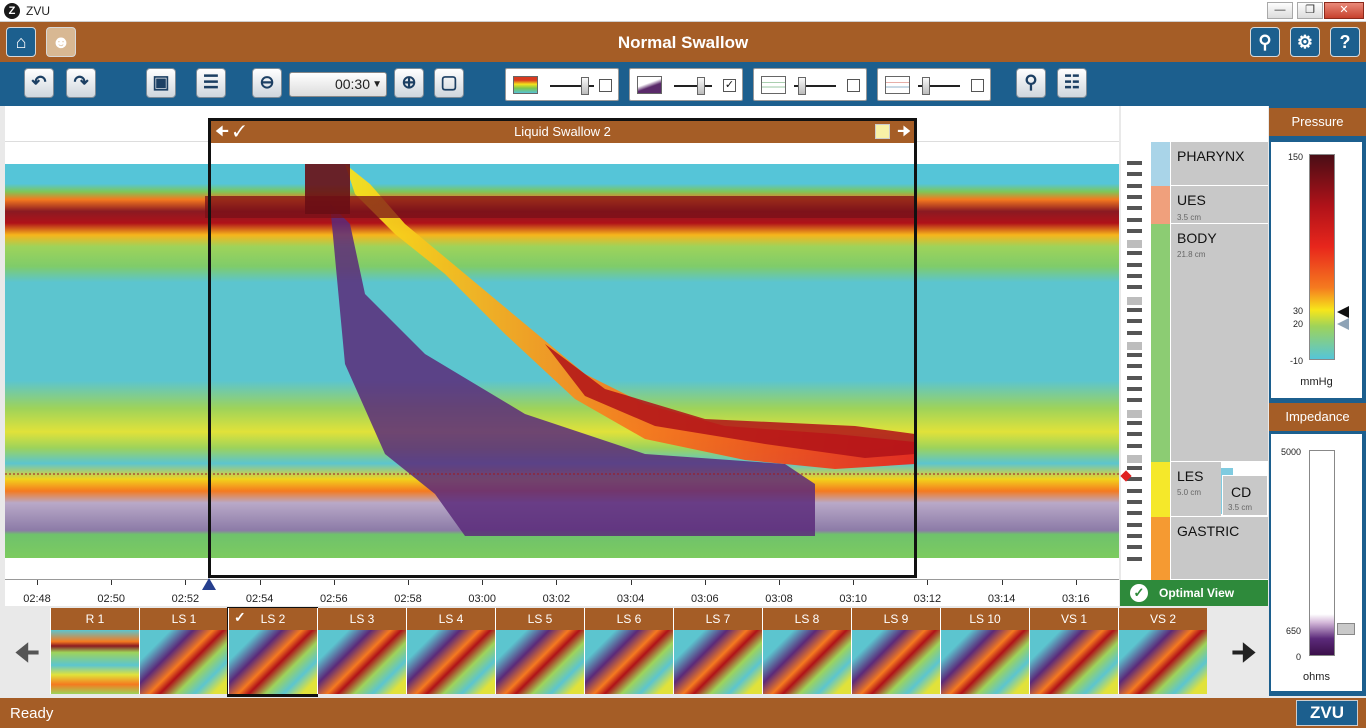 The image size is (1366, 728). Describe the element at coordinates (408, 599) in the screenshot. I see `axis-tick-label: 02:58` at that location.